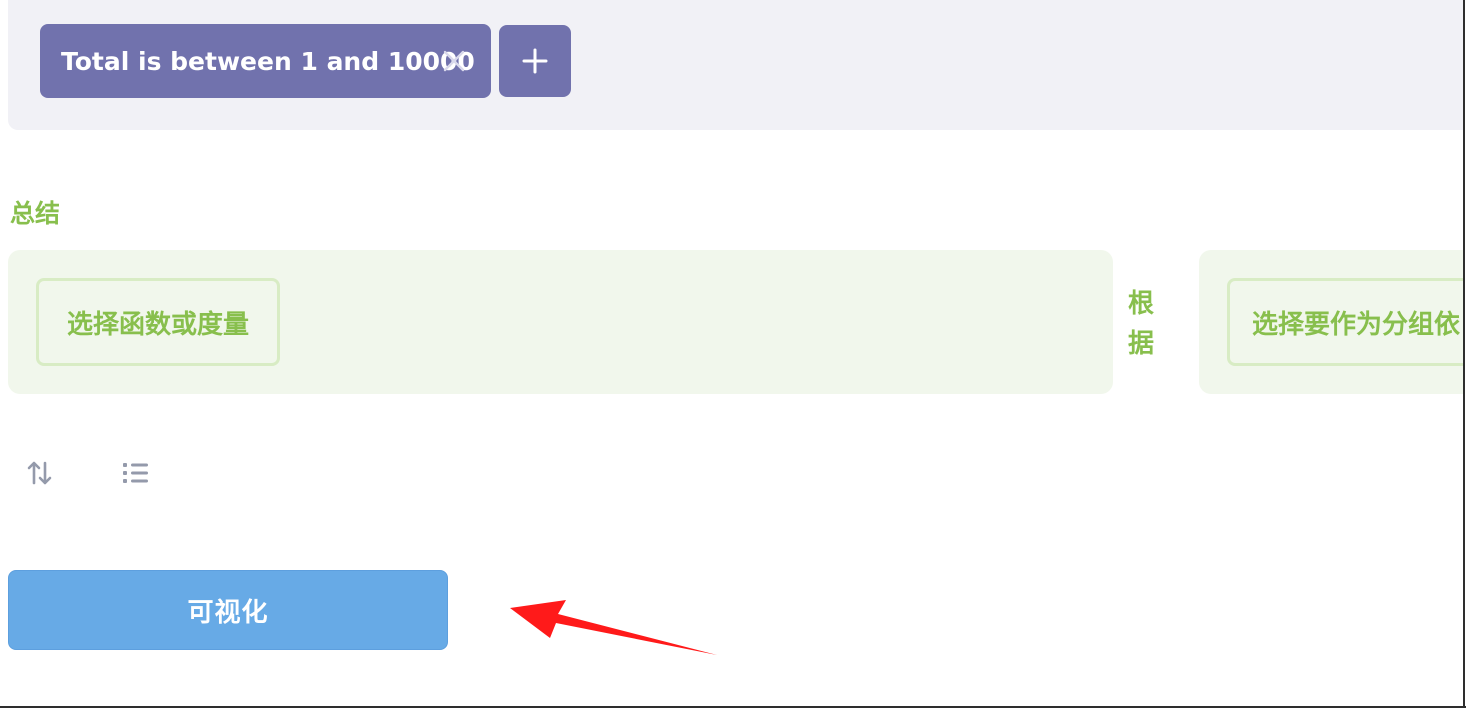 This screenshot has width=1466, height=708. What do you see at coordinates (1141, 324) in the screenshot?
I see `group-by-label: 根据` at bounding box center [1141, 324].